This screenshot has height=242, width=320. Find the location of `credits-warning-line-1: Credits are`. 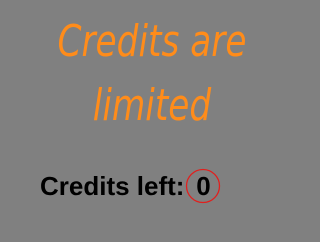

credits-warning-line-1: Credits are is located at coordinates (152, 41).